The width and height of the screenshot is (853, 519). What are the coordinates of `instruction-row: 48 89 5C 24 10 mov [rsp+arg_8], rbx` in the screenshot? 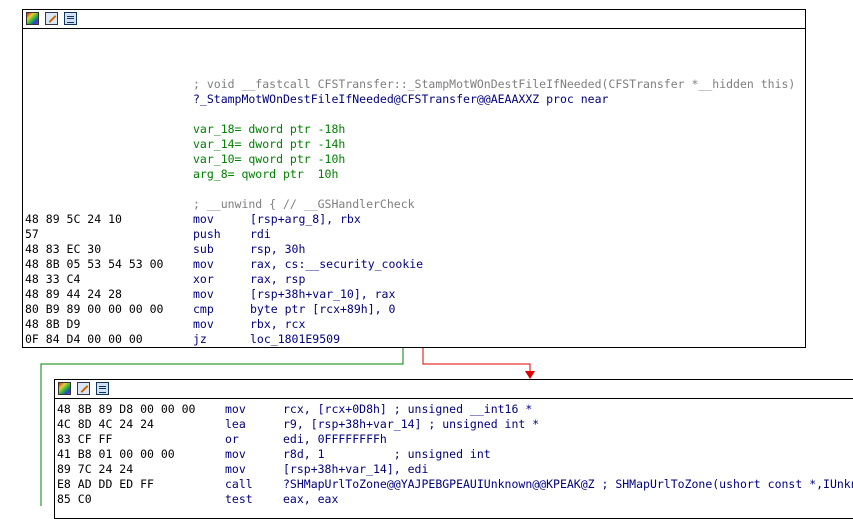 It's located at (414, 219).